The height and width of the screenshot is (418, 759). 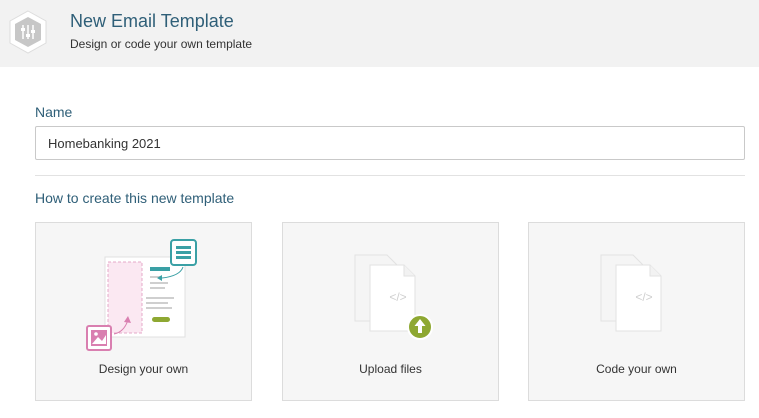 What do you see at coordinates (135, 198) in the screenshot?
I see `section-title: How to create this new template` at bounding box center [135, 198].